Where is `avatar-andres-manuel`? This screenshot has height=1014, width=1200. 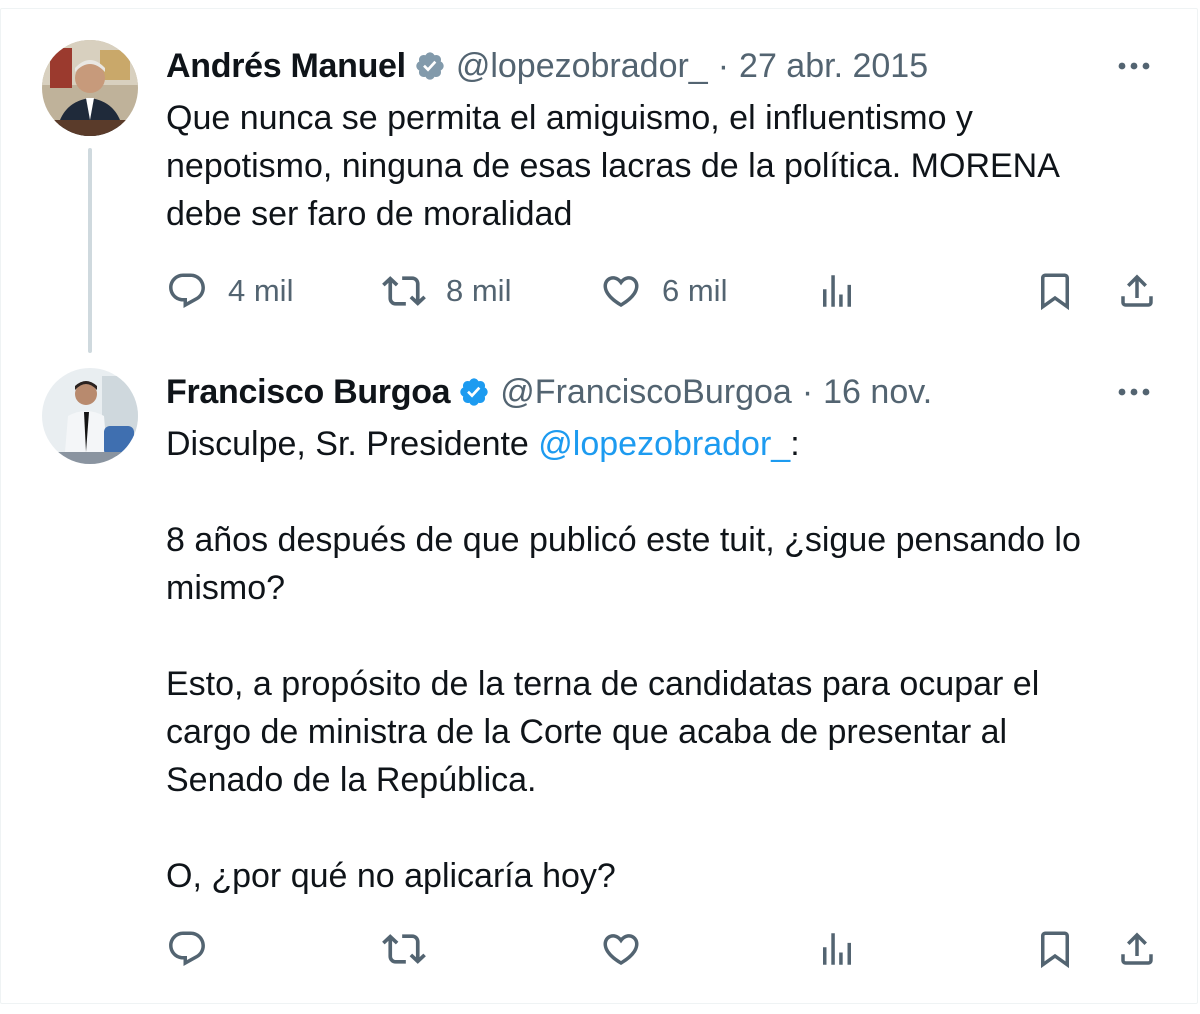 avatar-andres-manuel is located at coordinates (90, 88).